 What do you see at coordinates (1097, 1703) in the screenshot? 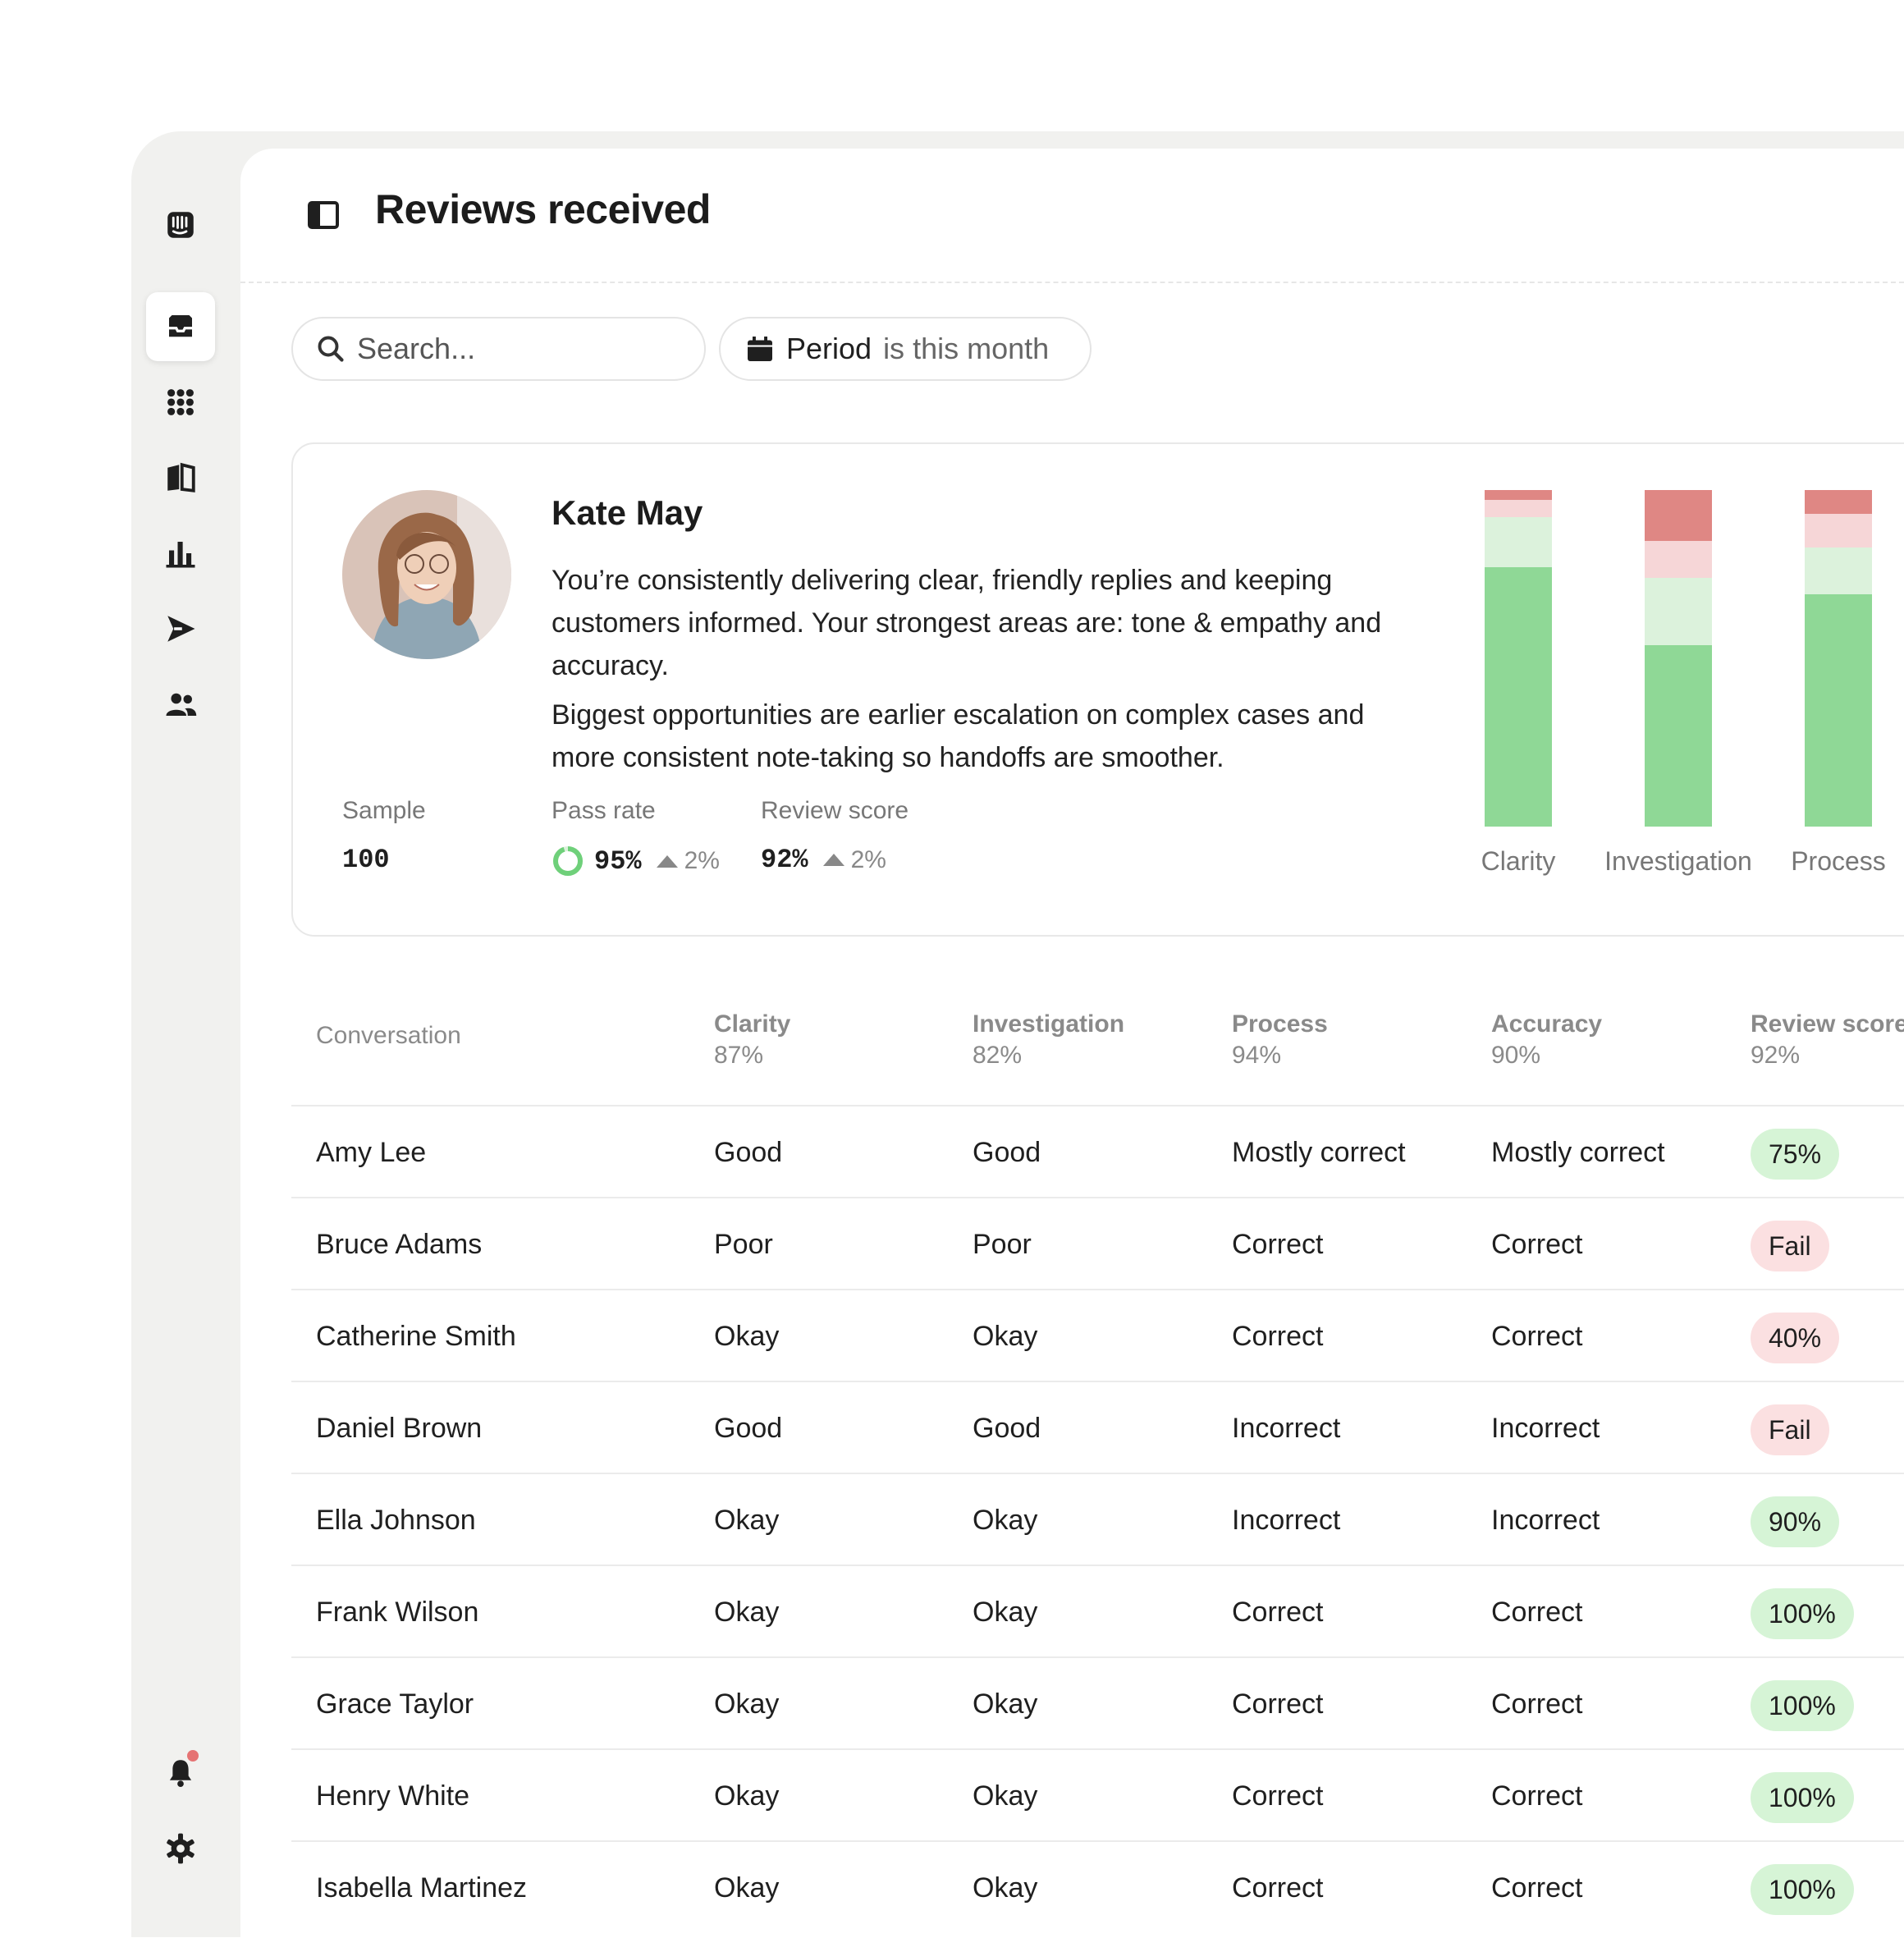
I see `table-row: Grace Taylor Okay Okay Correct Correct 100%` at bounding box center [1097, 1703].